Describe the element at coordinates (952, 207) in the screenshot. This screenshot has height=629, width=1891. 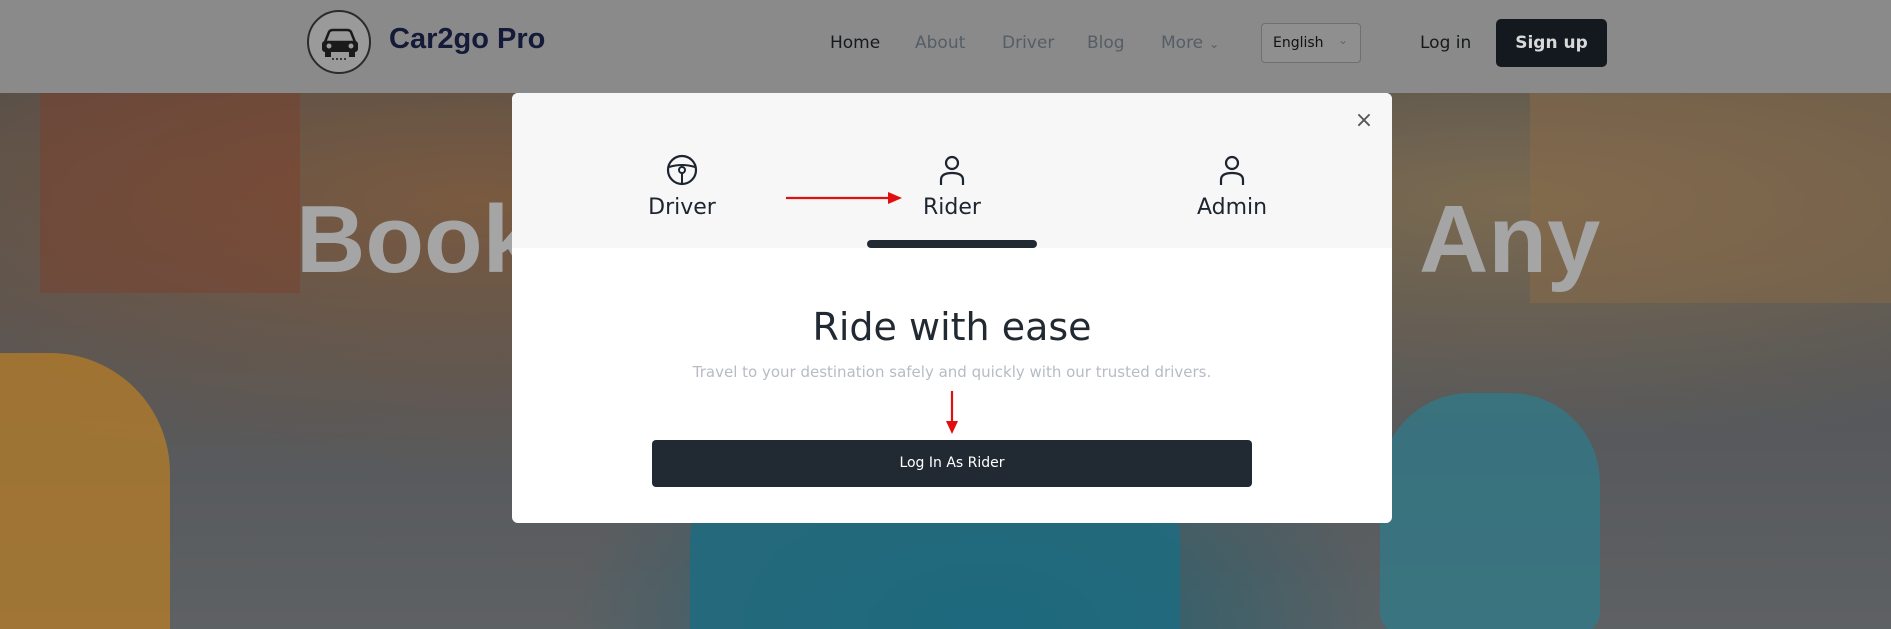
I see `tab-rider-label: Rider` at that location.